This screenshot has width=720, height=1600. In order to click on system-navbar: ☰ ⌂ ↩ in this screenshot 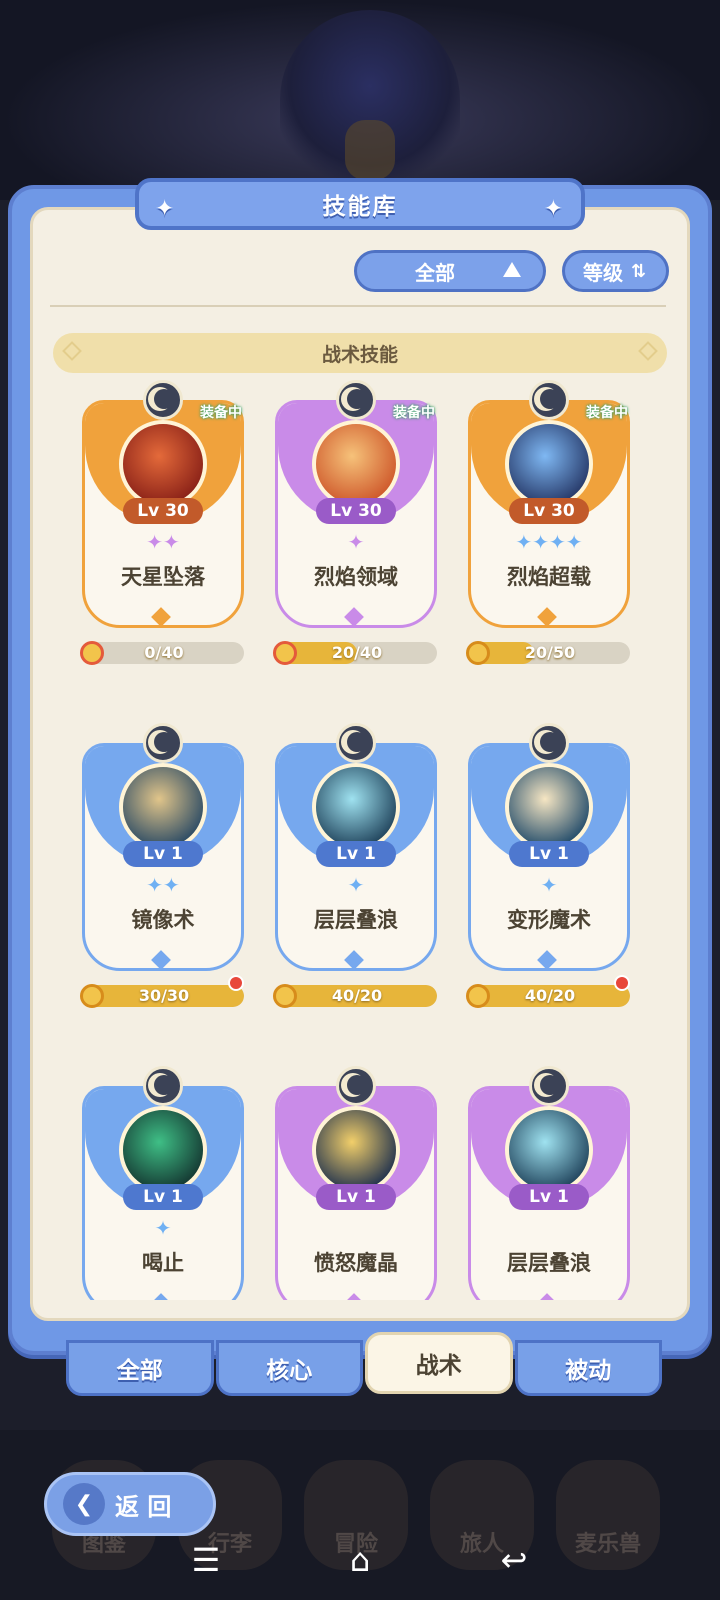, I will do `click(360, 1560)`.